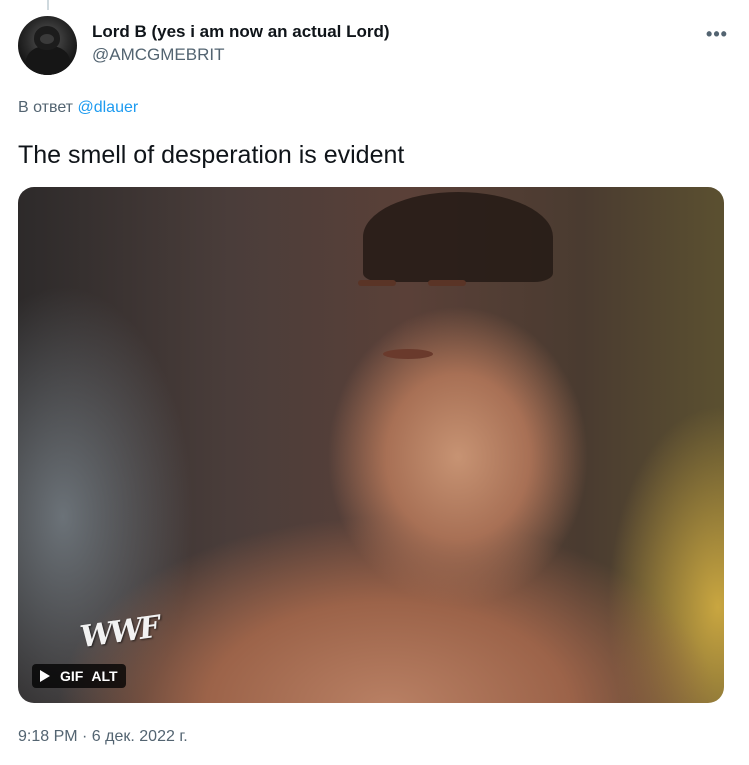  I want to click on alt-text-button: ALT, so click(104, 676).